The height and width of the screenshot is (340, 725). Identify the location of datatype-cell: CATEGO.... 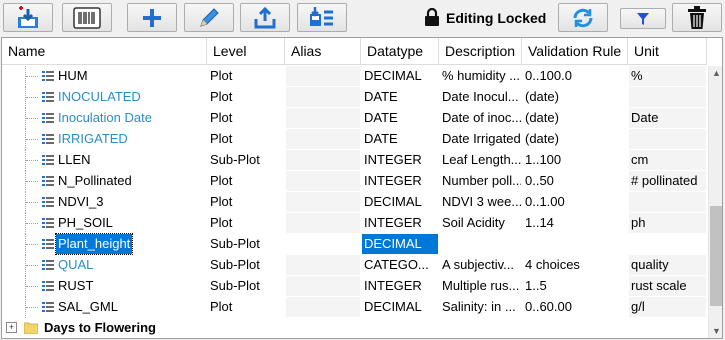
(400, 265).